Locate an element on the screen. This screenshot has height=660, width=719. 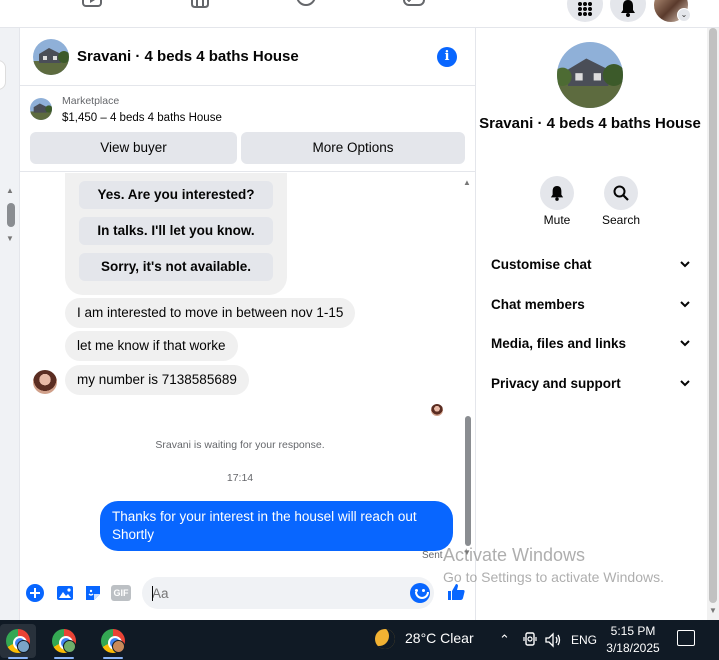
mute-button is located at coordinates (557, 193).